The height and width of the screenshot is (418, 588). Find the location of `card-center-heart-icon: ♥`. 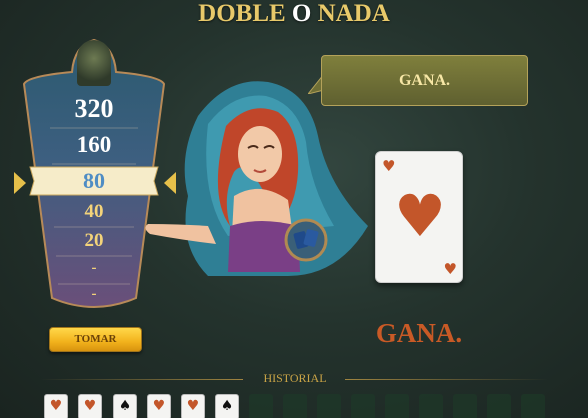

card-center-heart-icon: ♥ is located at coordinates (420, 216).